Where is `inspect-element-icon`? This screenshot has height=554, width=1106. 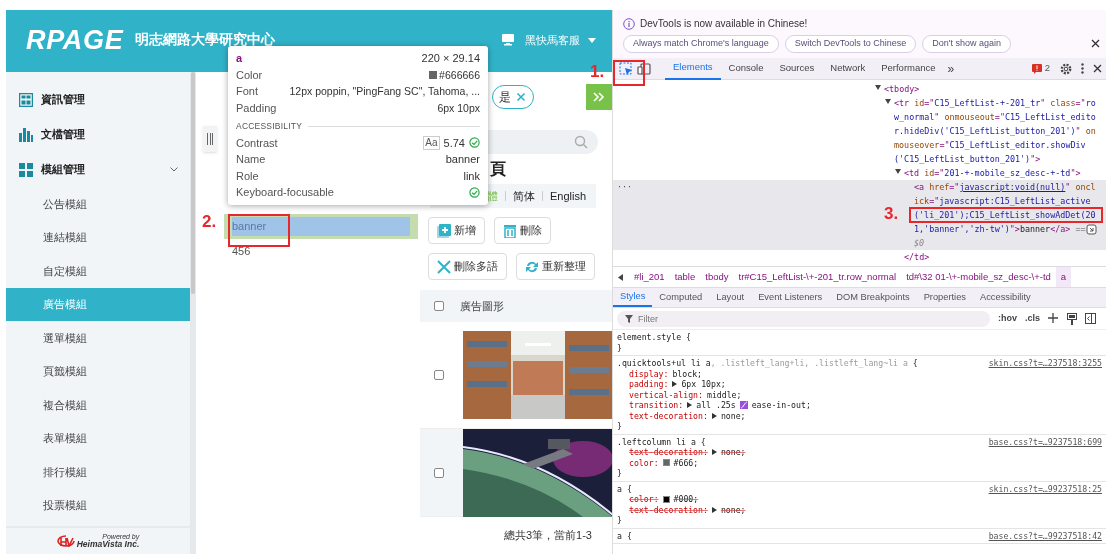 inspect-element-icon is located at coordinates (626, 68).